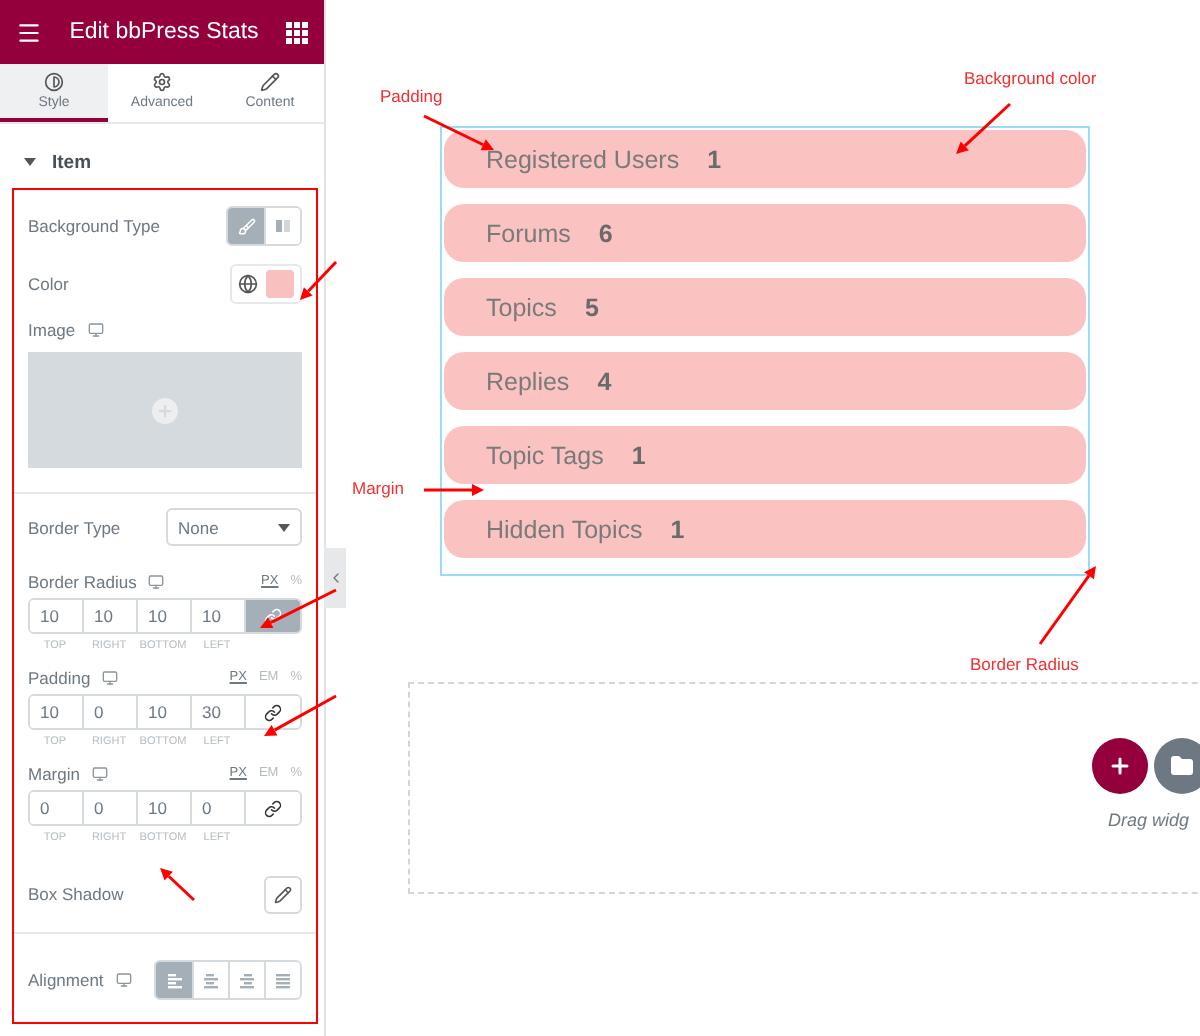 Image resolution: width=1200 pixels, height=1036 pixels. What do you see at coordinates (162, 82) in the screenshot?
I see `gear-icon` at bounding box center [162, 82].